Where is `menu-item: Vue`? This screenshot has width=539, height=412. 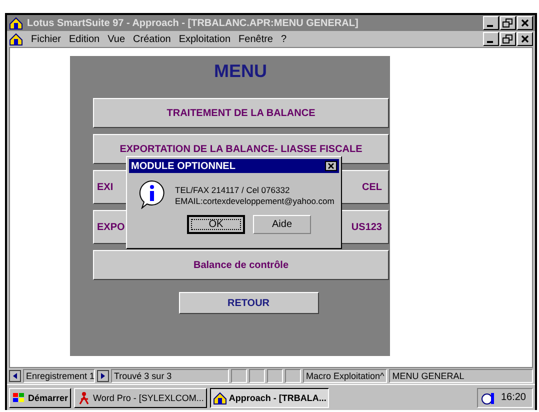 menu-item: Vue is located at coordinates (117, 39).